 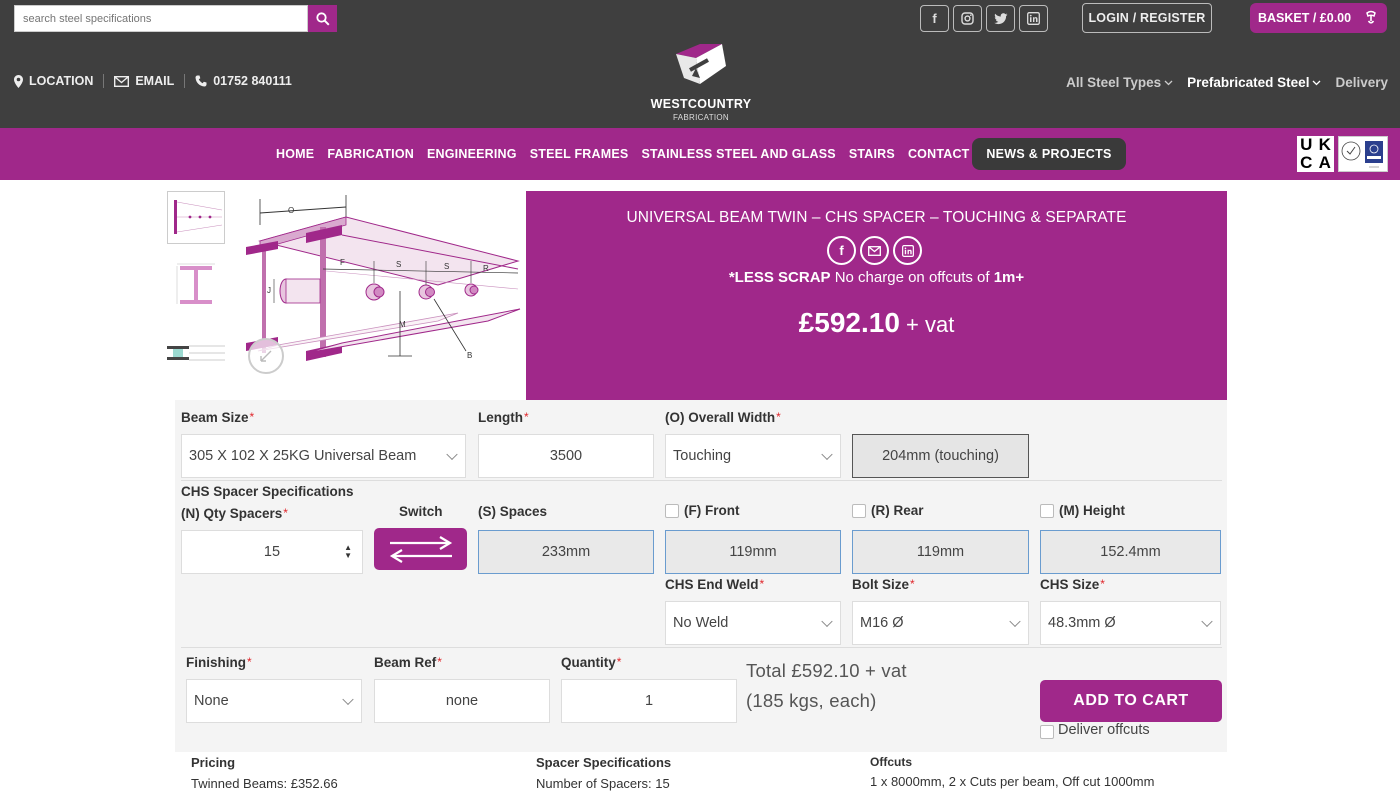 What do you see at coordinates (967, 18) in the screenshot?
I see `instagram-link` at bounding box center [967, 18].